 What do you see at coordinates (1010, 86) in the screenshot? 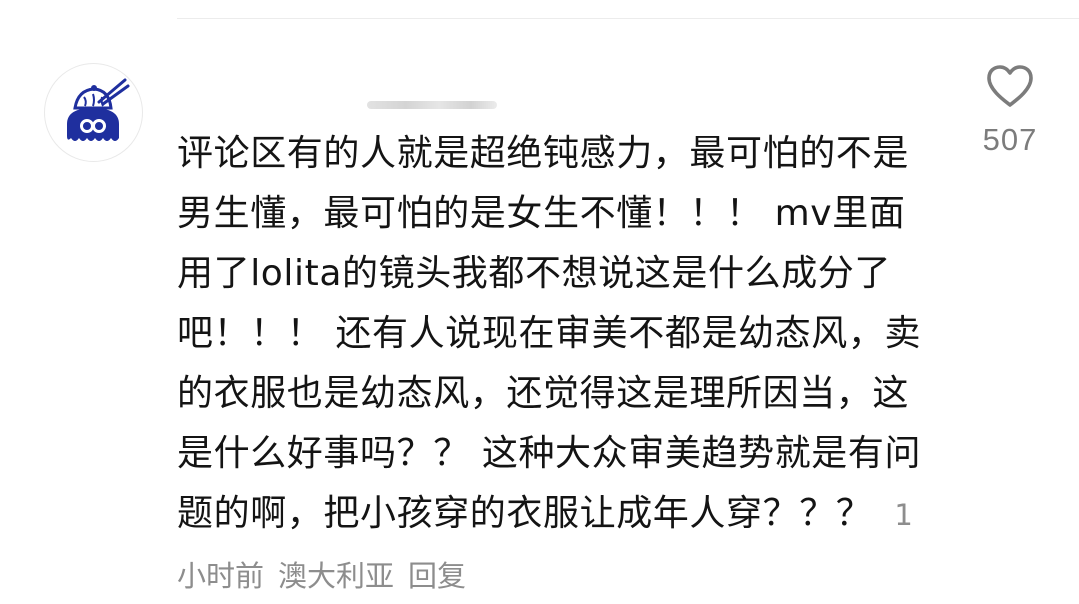
I see `heart-outline-icon` at bounding box center [1010, 86].